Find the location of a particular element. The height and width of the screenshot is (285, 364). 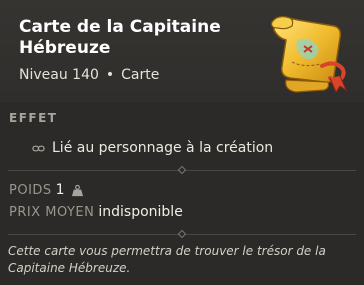

item-type: Carte is located at coordinates (140, 75).